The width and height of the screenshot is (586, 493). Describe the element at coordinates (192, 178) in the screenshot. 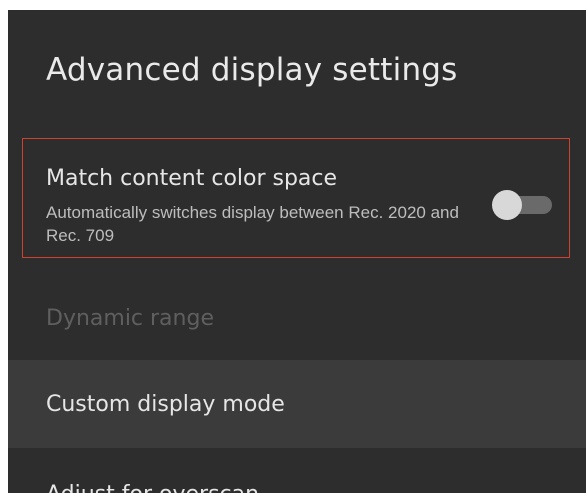

I see `match-content-color-space-title: Match content color space` at that location.